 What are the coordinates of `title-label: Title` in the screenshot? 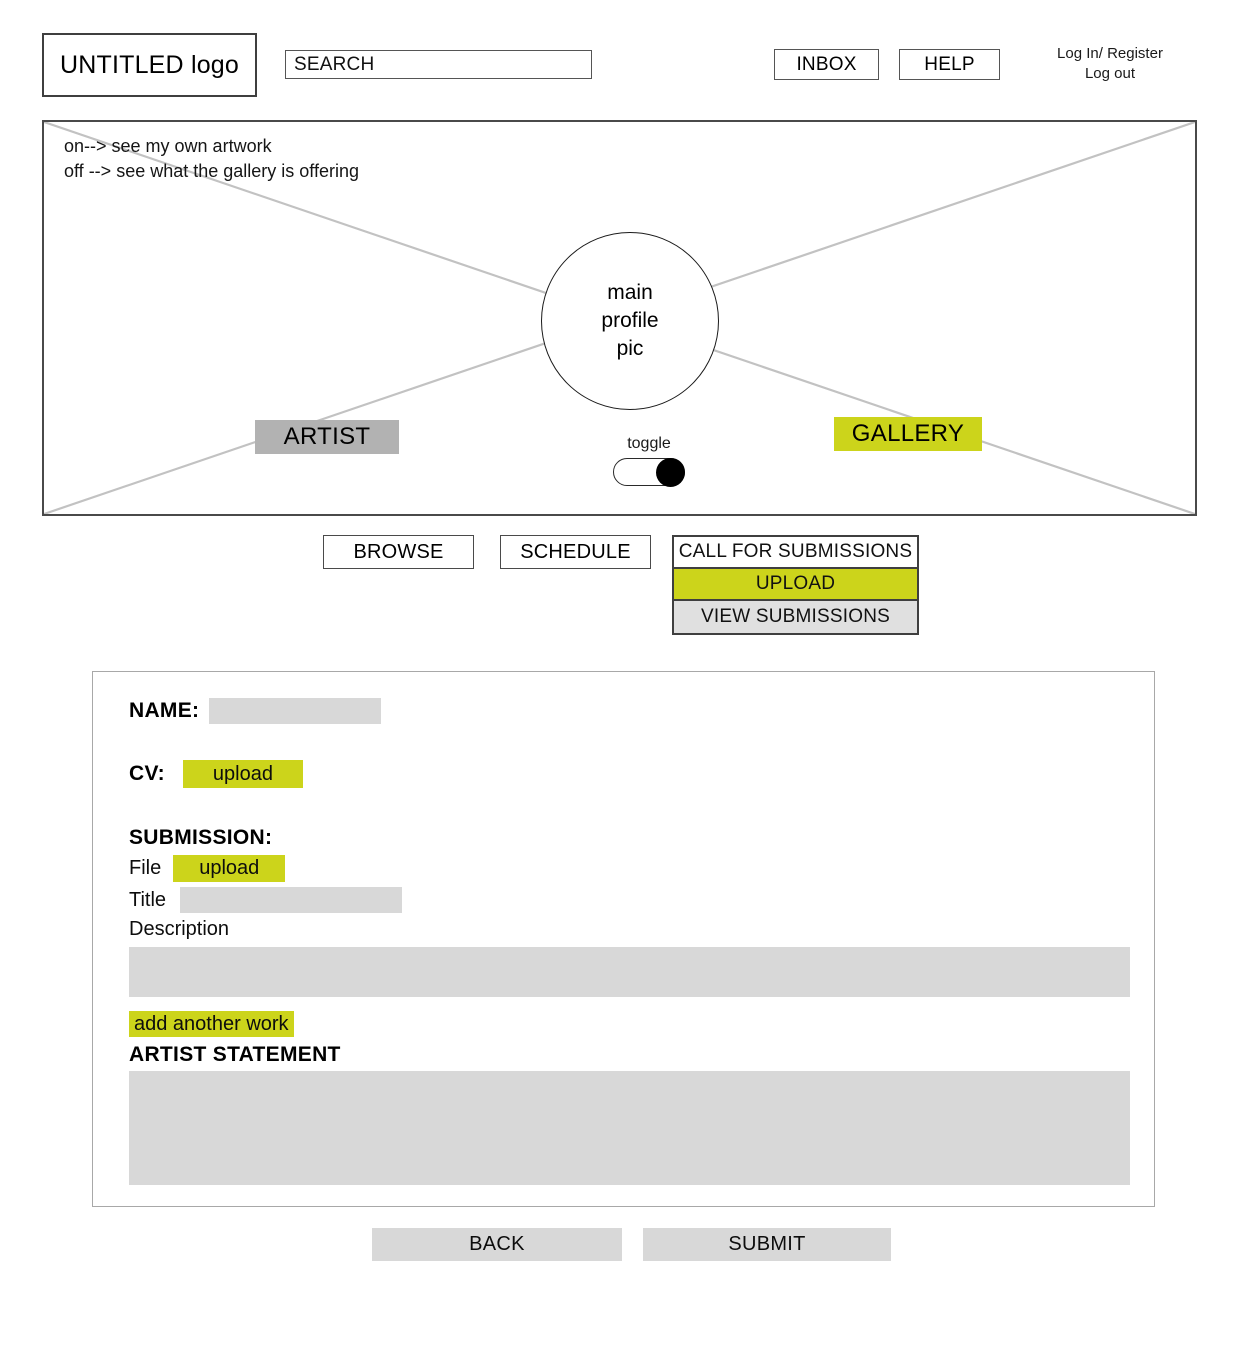 It's located at (148, 899).